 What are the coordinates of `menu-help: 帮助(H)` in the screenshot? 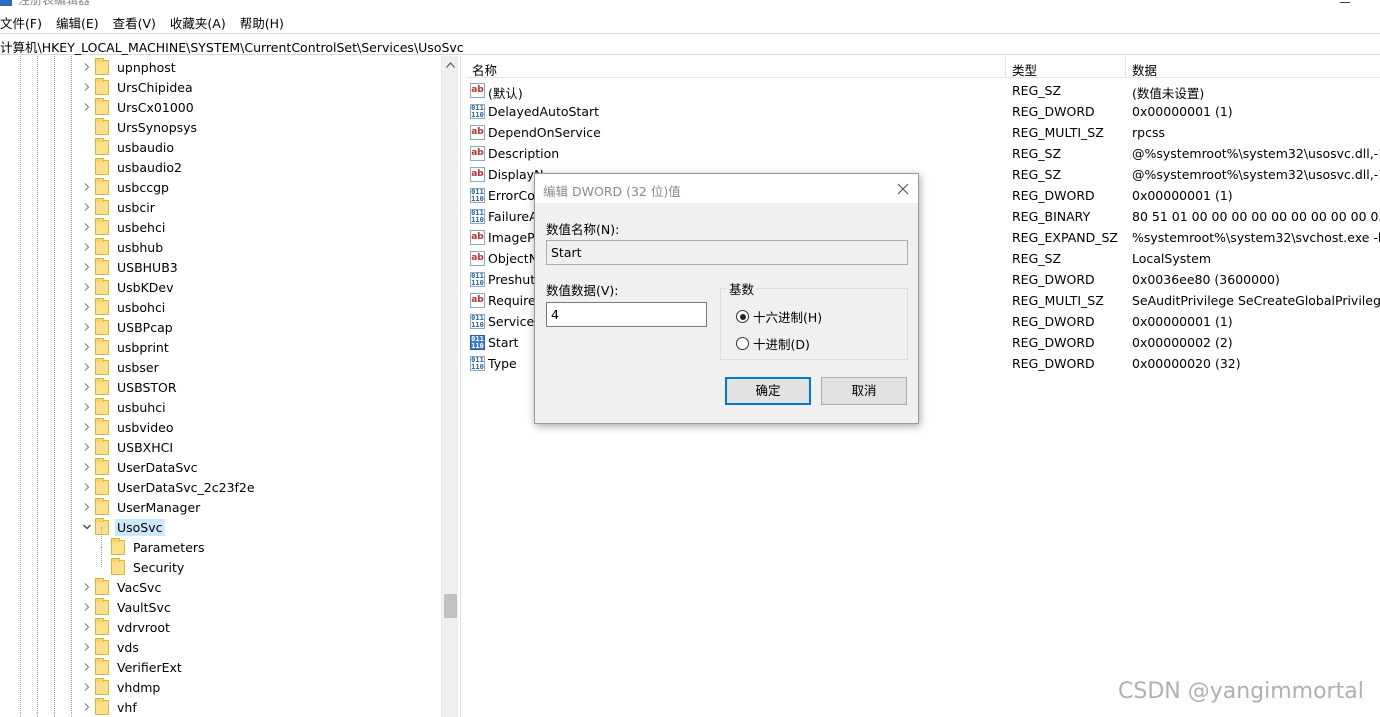 It's located at (262, 21).